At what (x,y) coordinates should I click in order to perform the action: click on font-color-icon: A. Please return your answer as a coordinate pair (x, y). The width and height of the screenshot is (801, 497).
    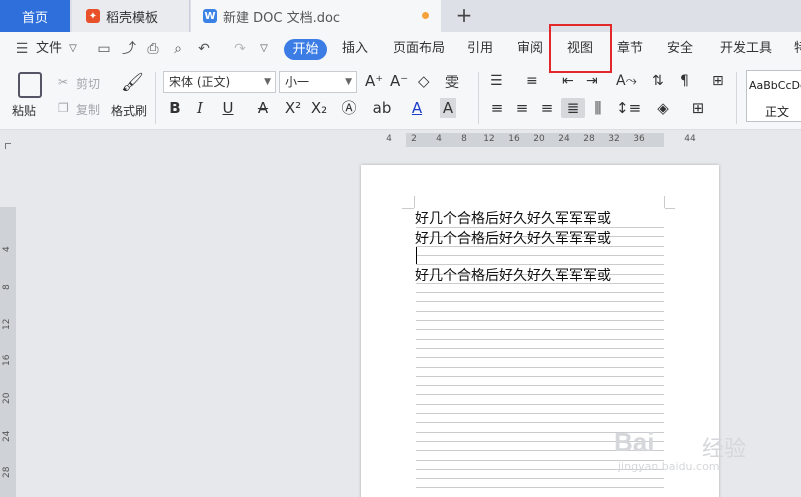
    Looking at the image, I should click on (417, 108).